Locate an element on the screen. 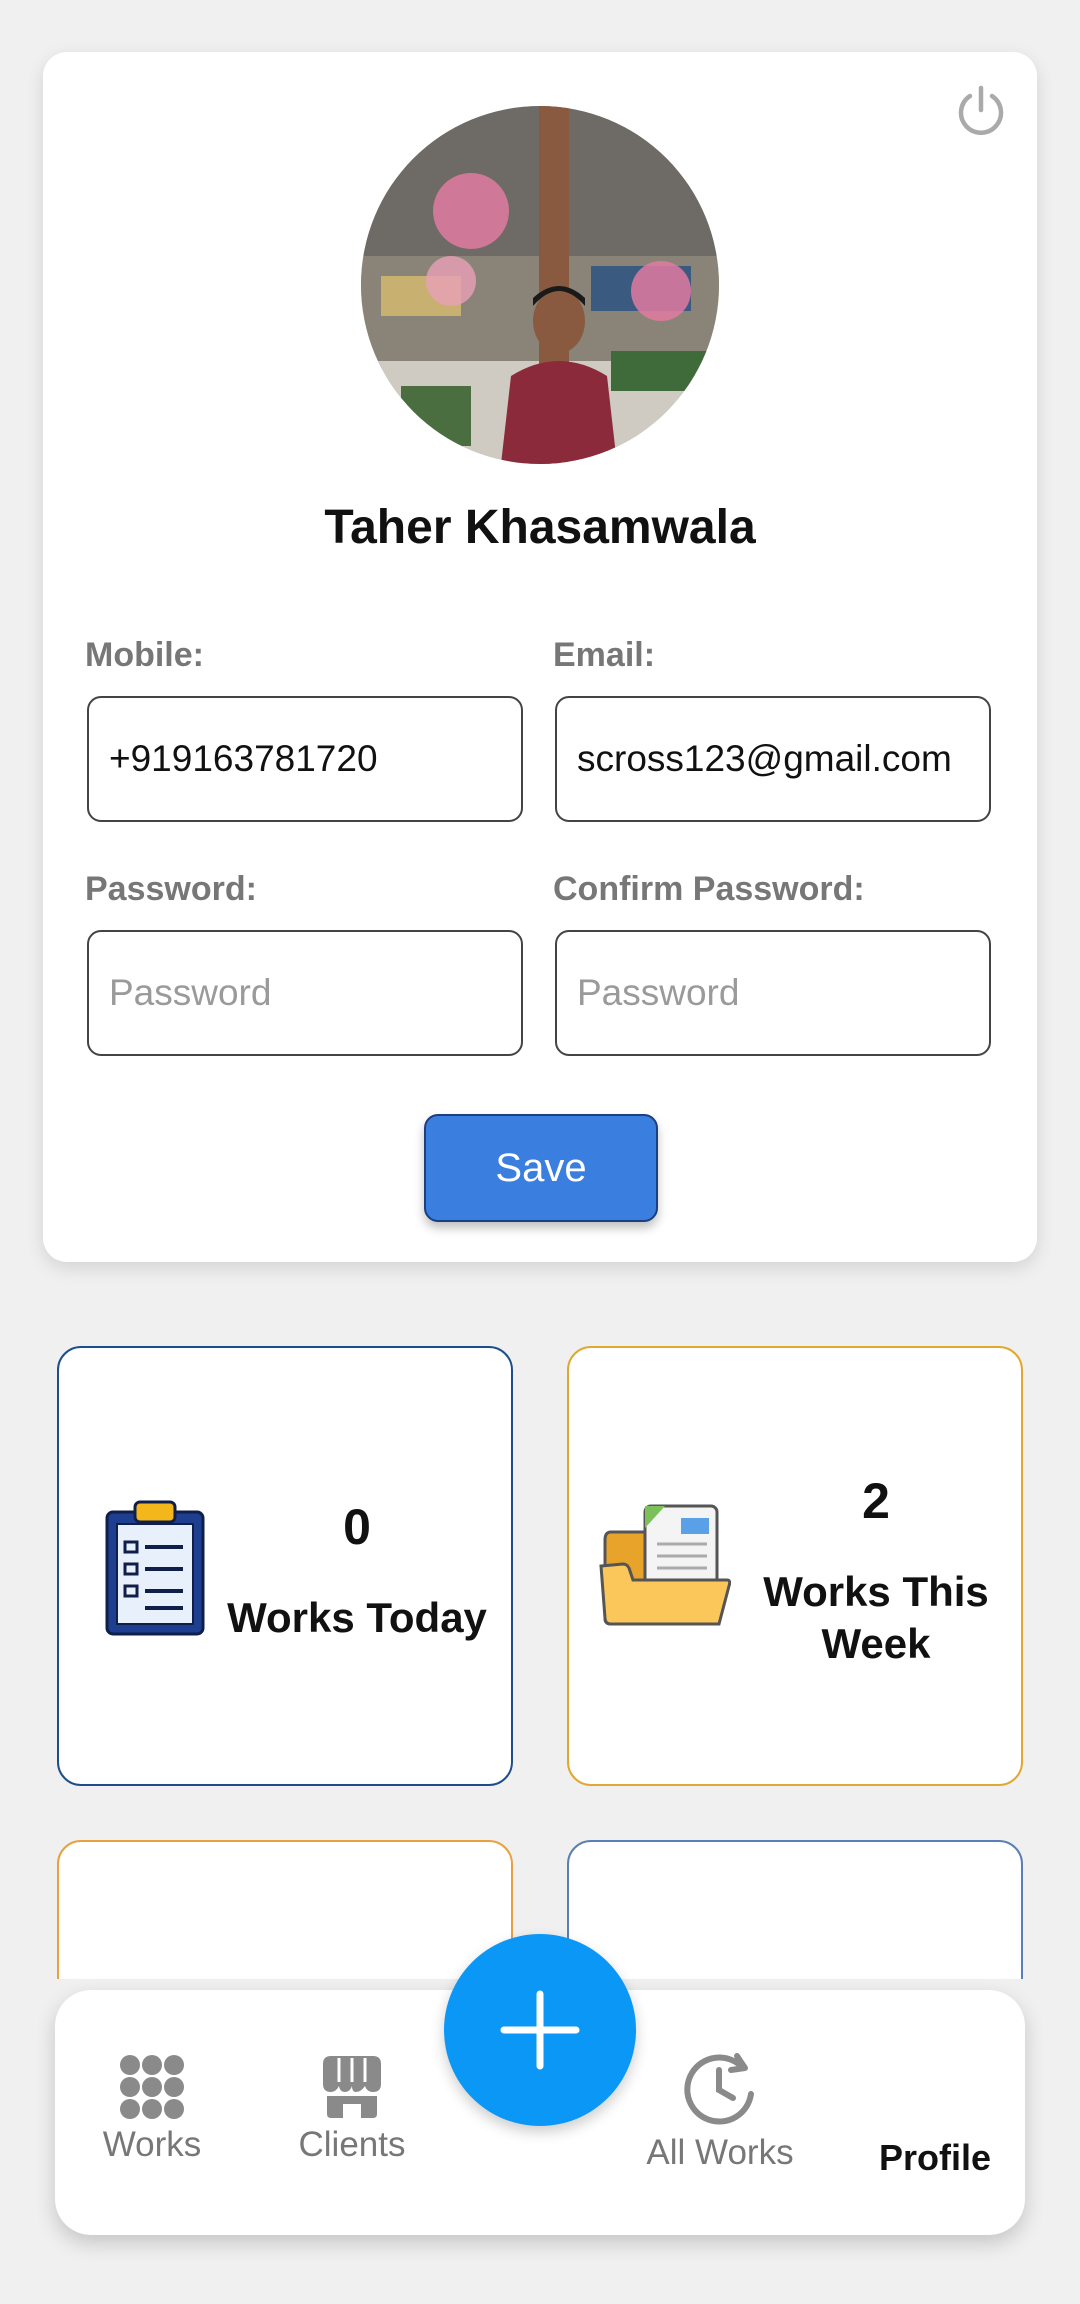  profile-photo is located at coordinates (540, 285).